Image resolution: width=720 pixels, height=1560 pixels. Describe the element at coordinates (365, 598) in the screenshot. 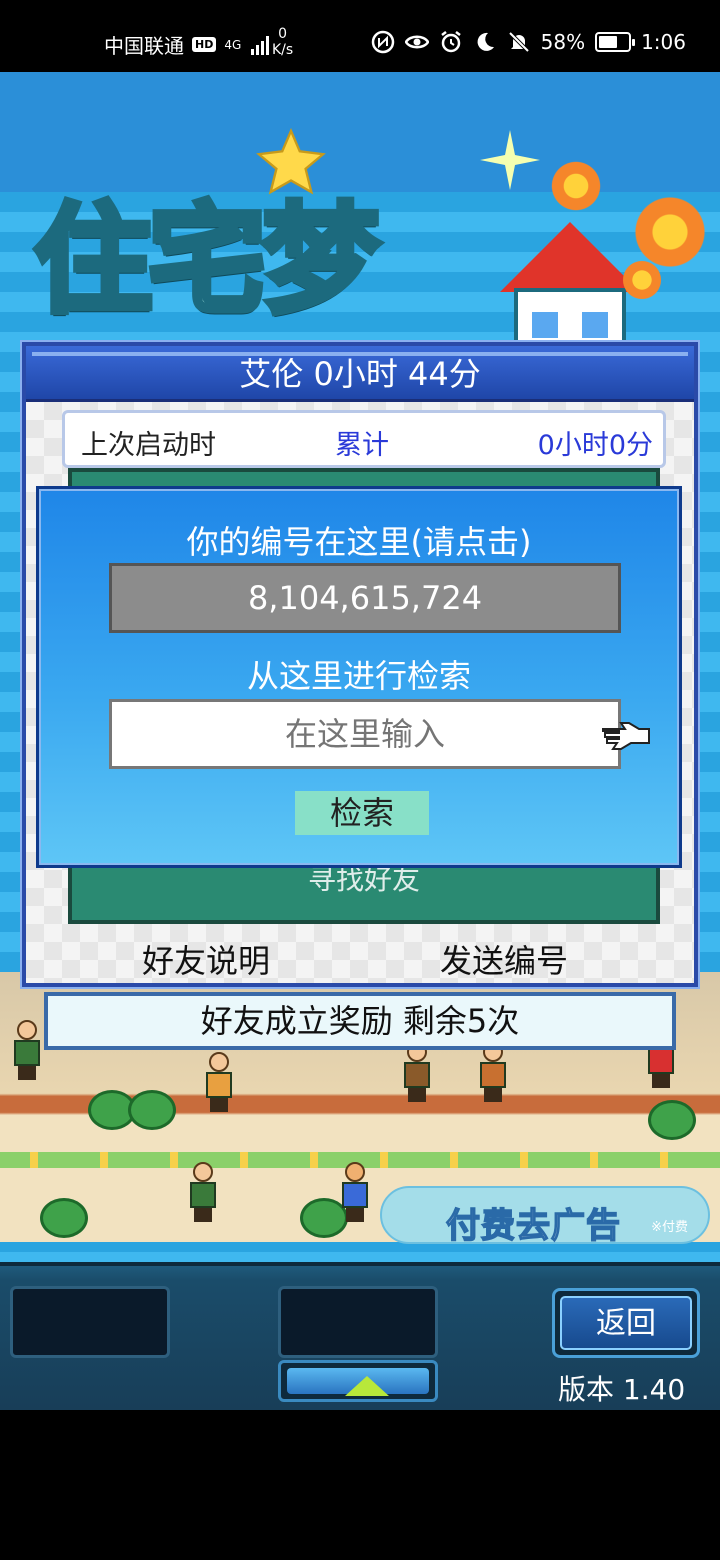

I see `your-id-value: 8,104,615,724` at that location.